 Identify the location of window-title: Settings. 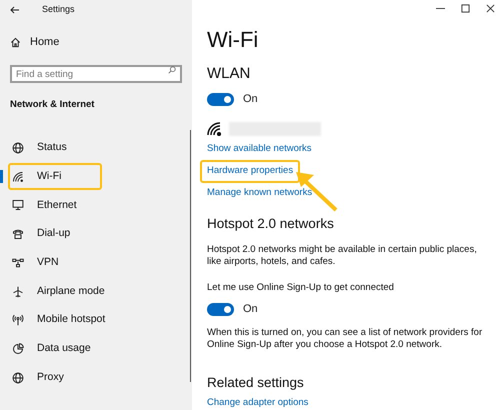
(58, 9).